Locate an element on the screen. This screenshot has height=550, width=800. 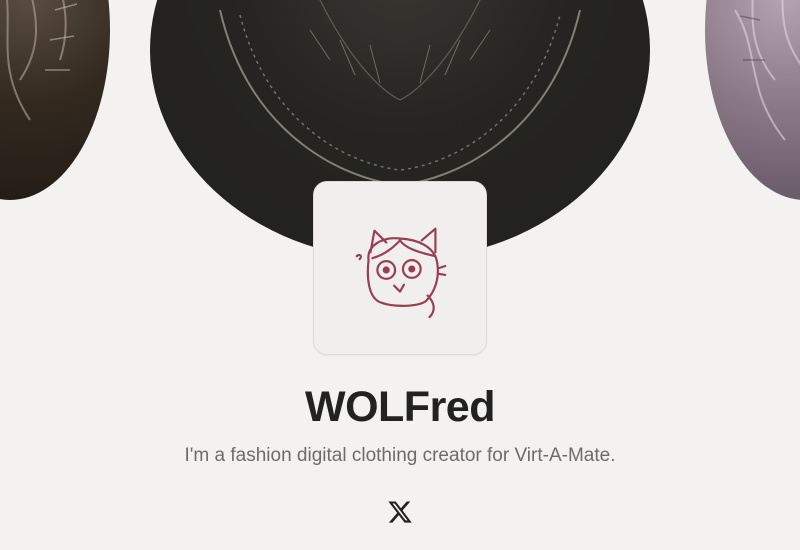
cover-image-right is located at coordinates (752, 100).